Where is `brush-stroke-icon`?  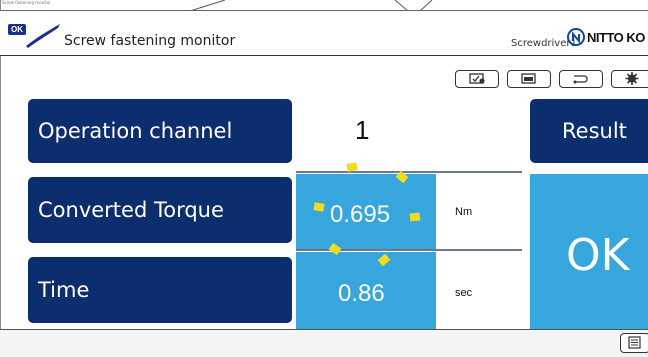 brush-stroke-icon is located at coordinates (43, 36).